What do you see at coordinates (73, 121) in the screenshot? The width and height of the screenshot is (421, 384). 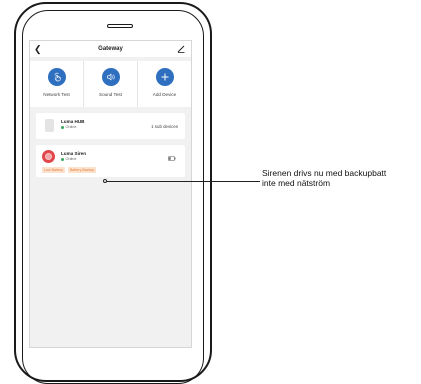 I see `device-name: Luma HUB` at bounding box center [73, 121].